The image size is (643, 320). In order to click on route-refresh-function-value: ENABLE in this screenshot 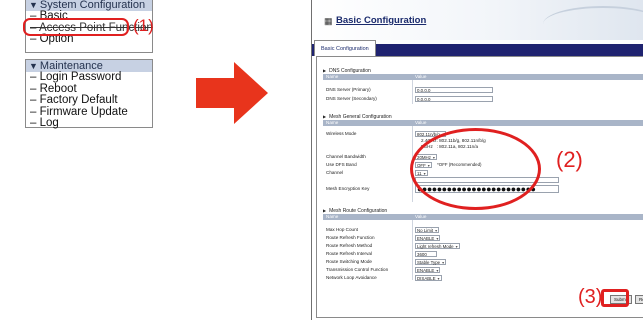, I will do `click(426, 238)`.